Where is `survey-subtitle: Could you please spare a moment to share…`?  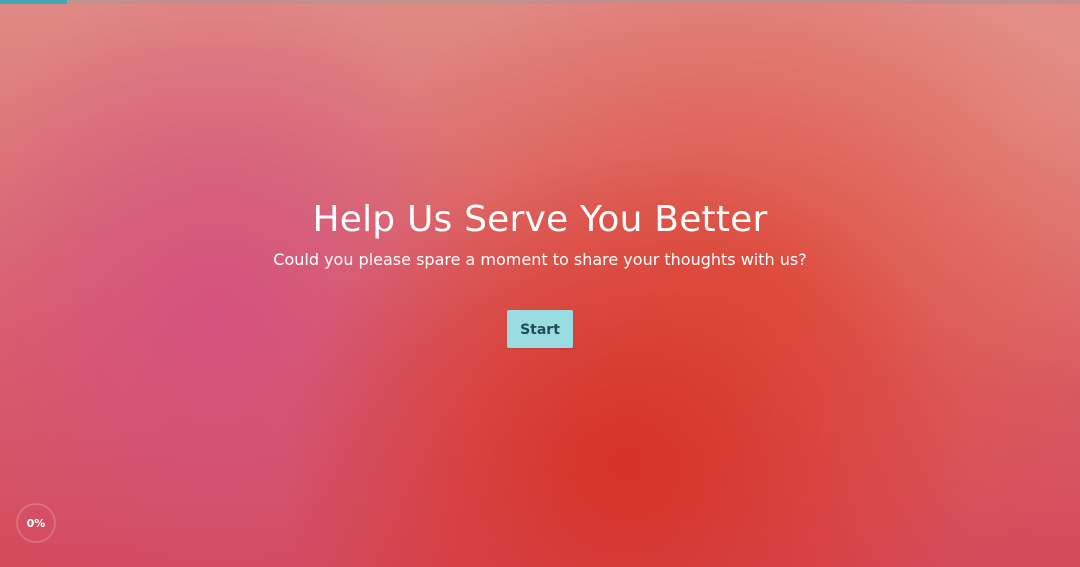
survey-subtitle: Could you please spare a moment to share… is located at coordinates (540, 259).